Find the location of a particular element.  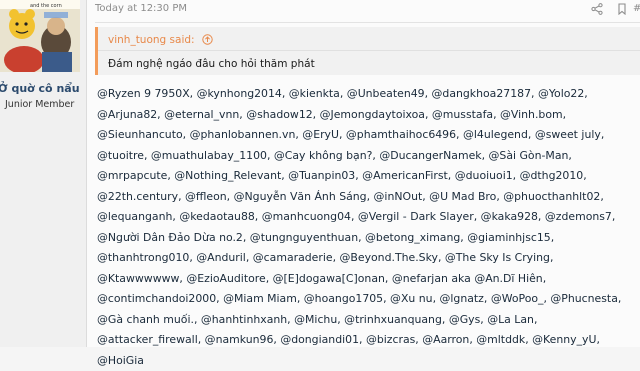

mention-link: @phamthaihoc6496, is located at coordinates (403, 134).